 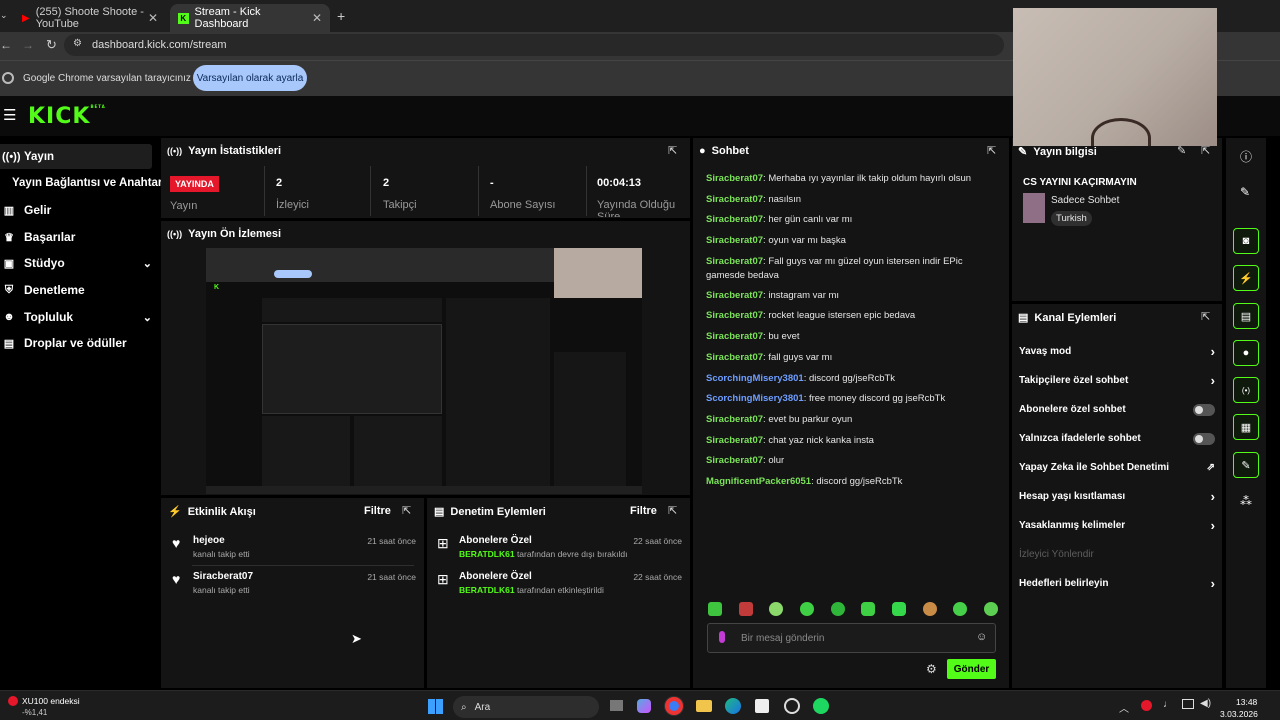 I want to click on chat-message: Siracberat07: instagram var mı, so click(x=773, y=295).